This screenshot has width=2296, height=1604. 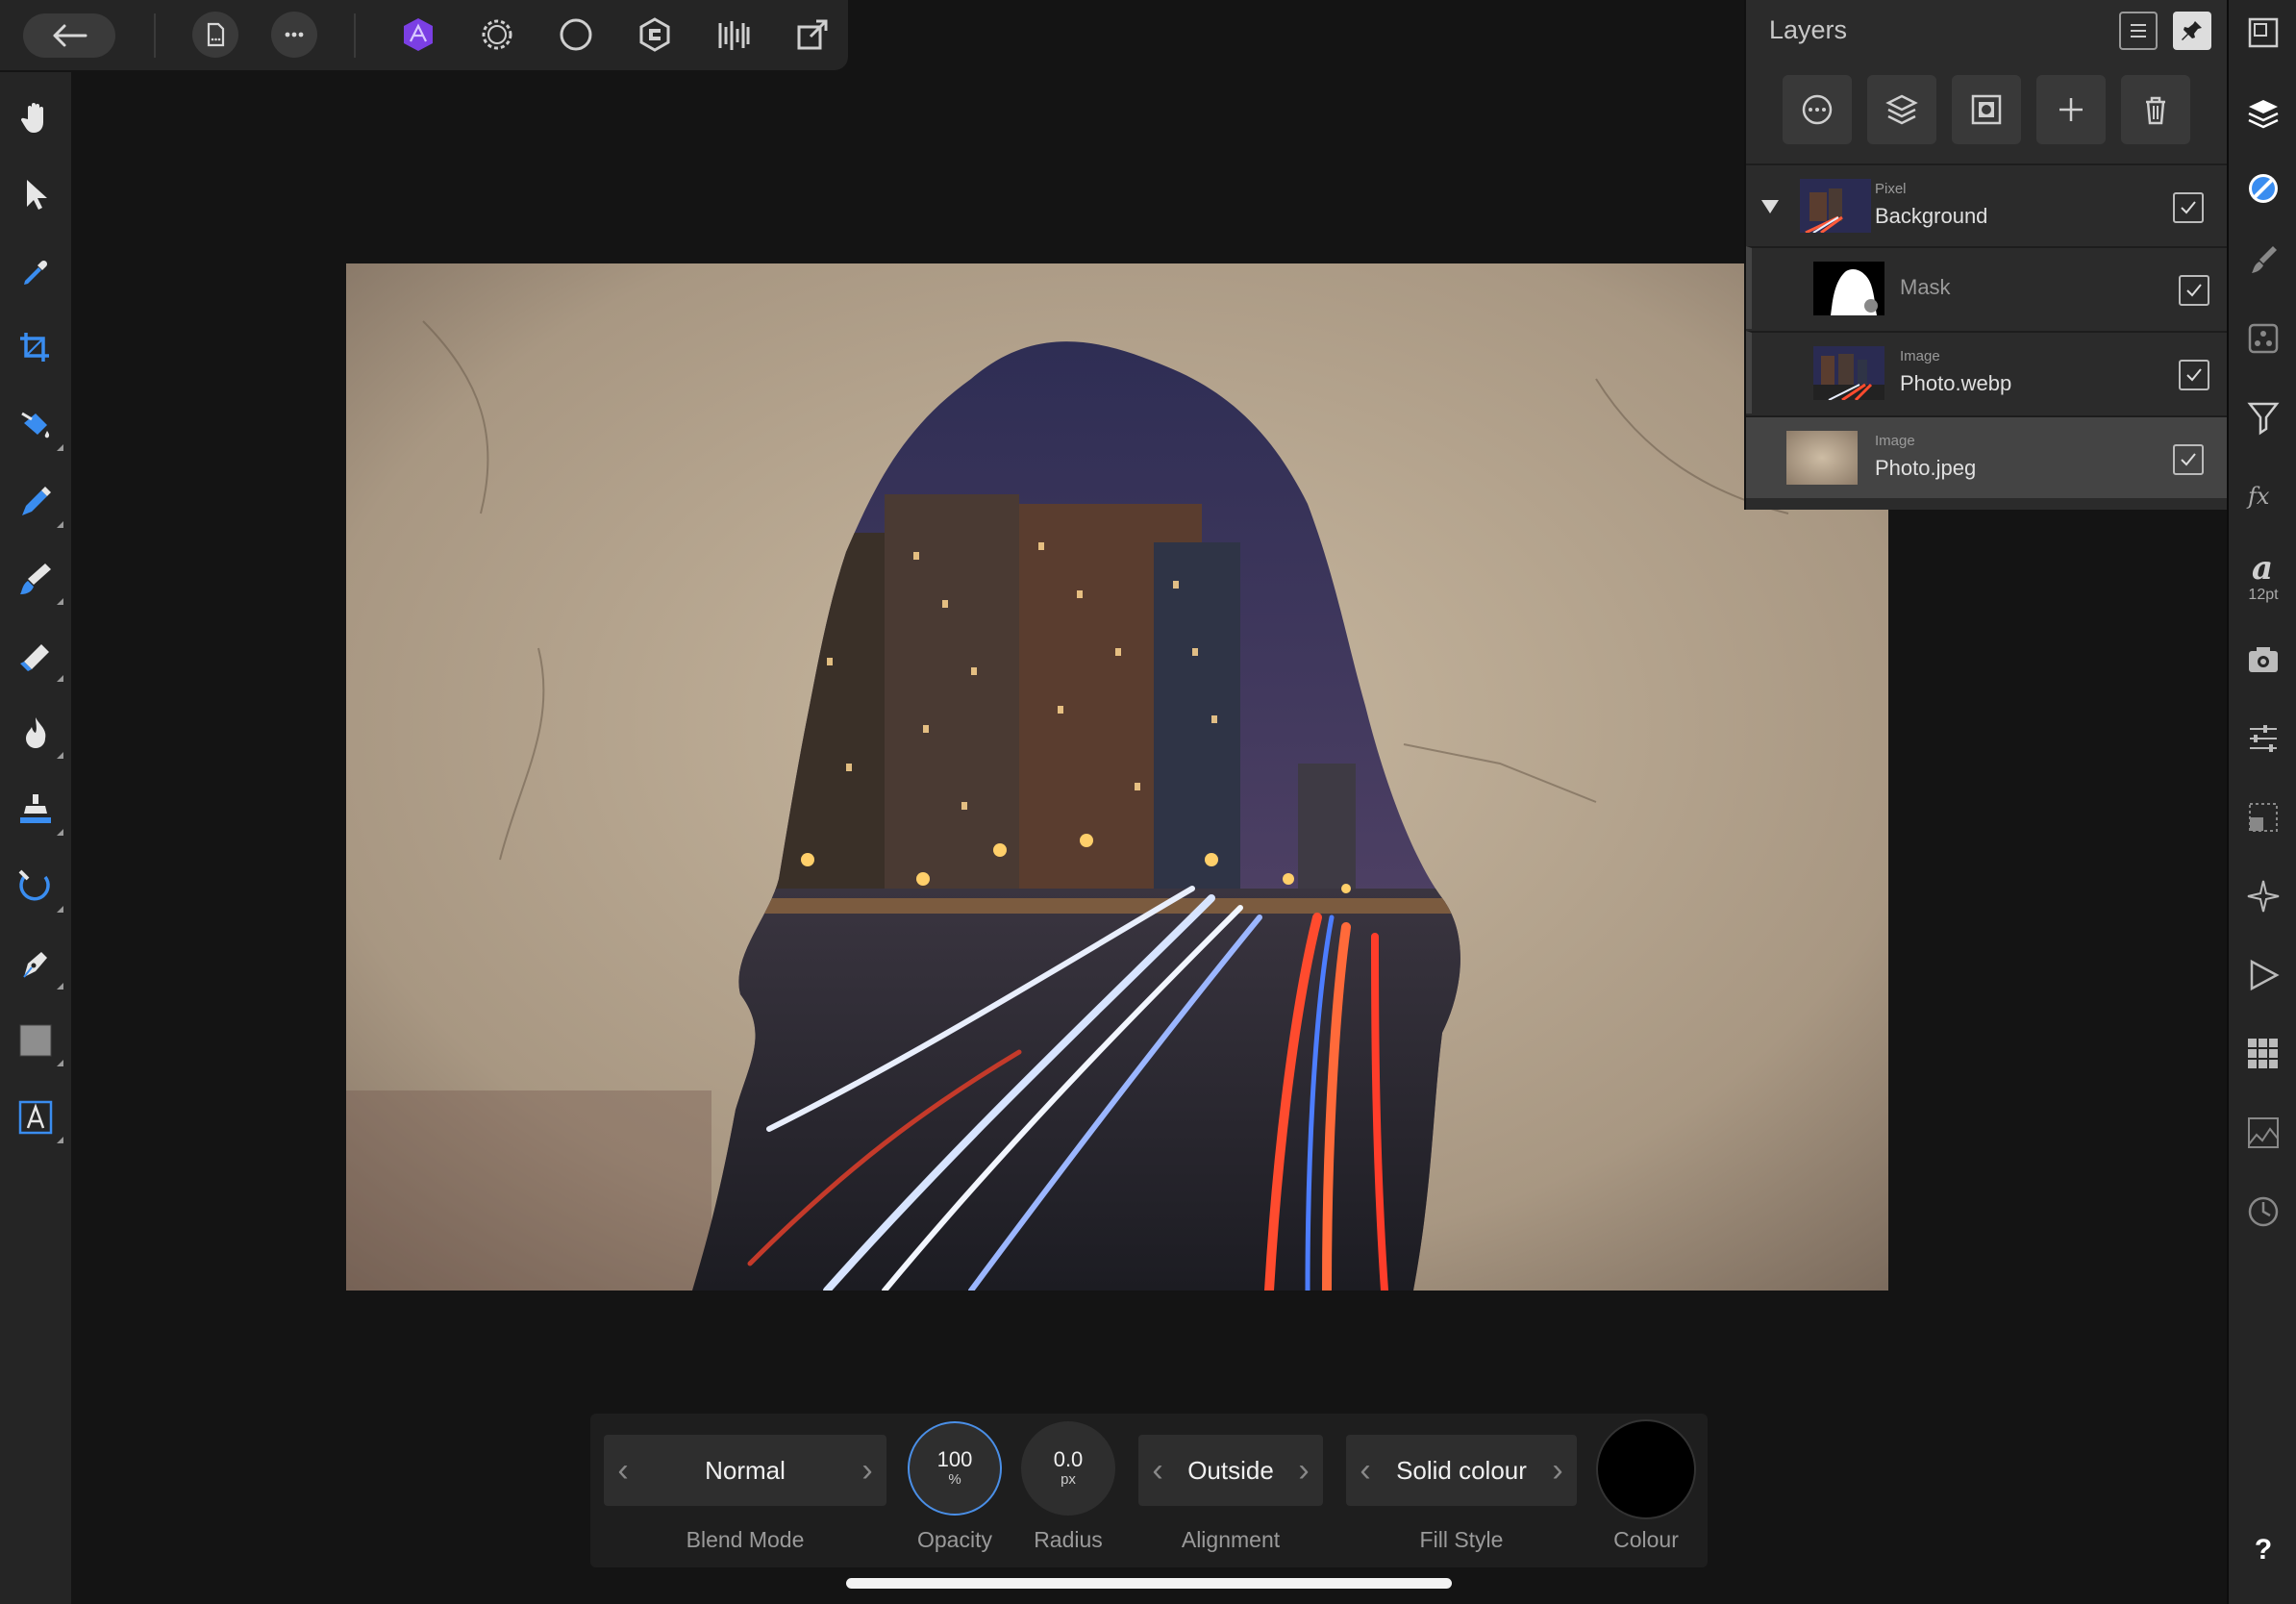 I want to click on selection-brush-tool, so click(x=38, y=504).